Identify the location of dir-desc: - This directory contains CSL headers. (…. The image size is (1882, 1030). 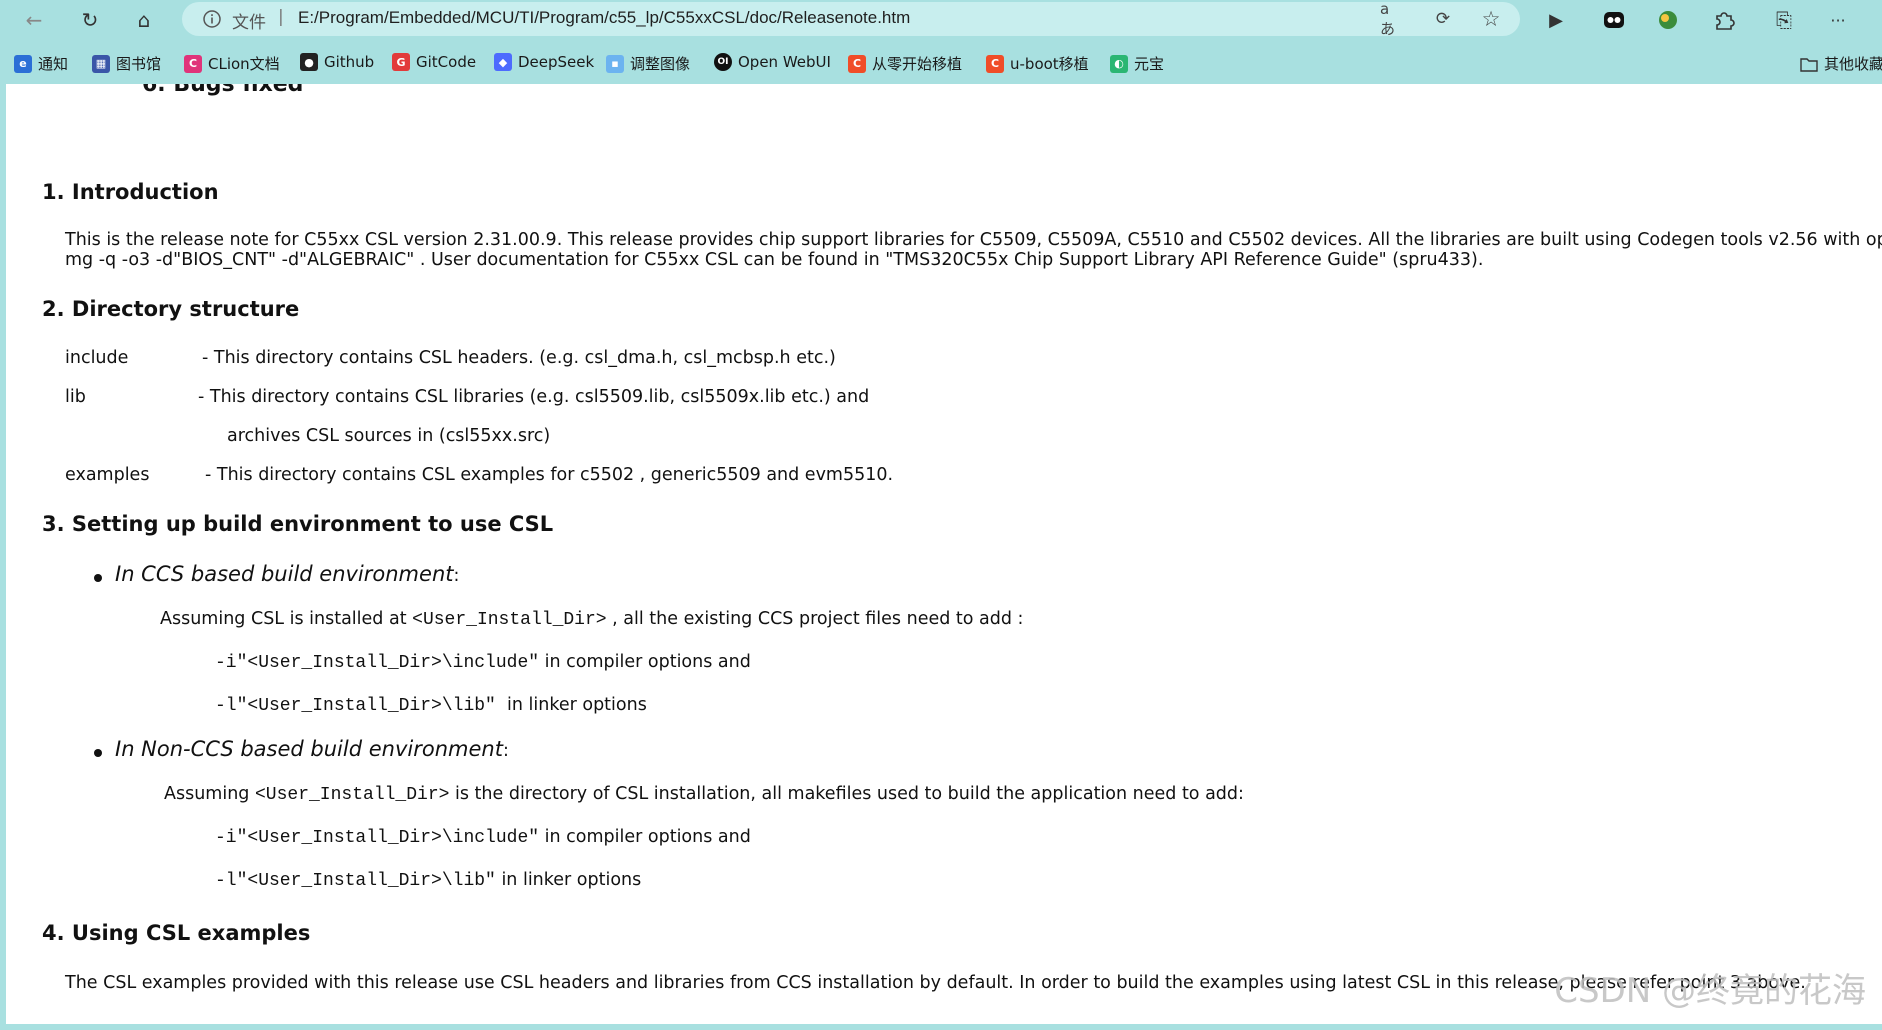
(519, 358).